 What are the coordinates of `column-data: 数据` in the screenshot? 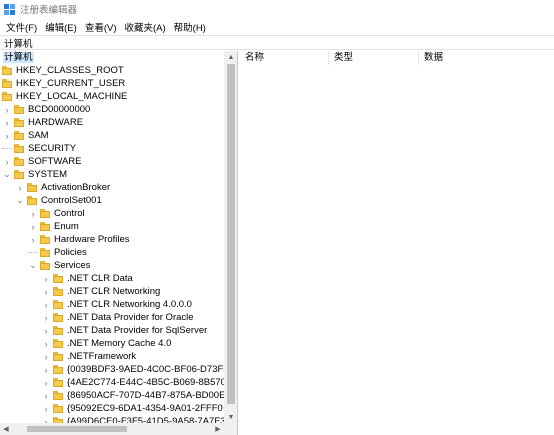 It's located at (486, 58).